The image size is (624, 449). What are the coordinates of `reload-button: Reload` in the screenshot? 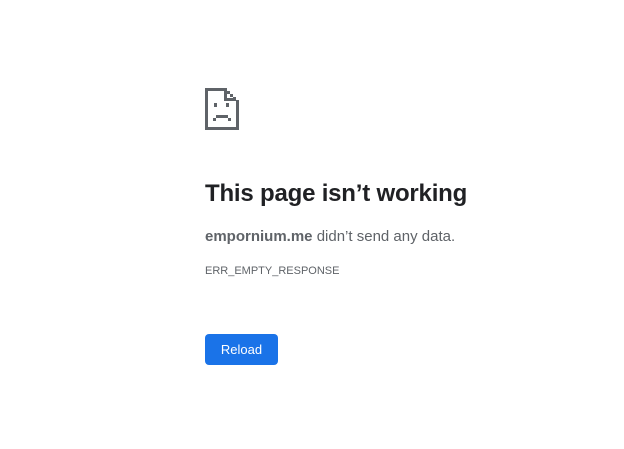 It's located at (241, 349).